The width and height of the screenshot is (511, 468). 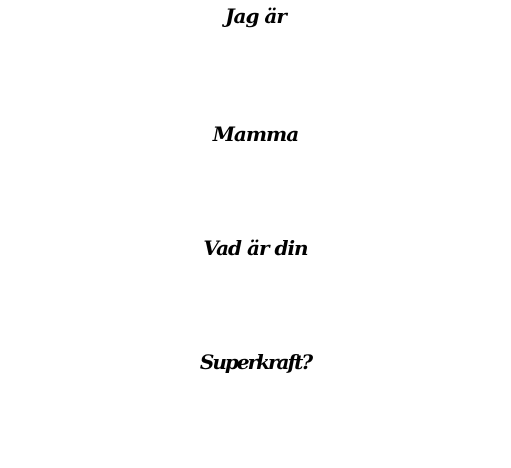 What do you see at coordinates (255, 248) in the screenshot?
I see `text-line-3: Vad är din` at bounding box center [255, 248].